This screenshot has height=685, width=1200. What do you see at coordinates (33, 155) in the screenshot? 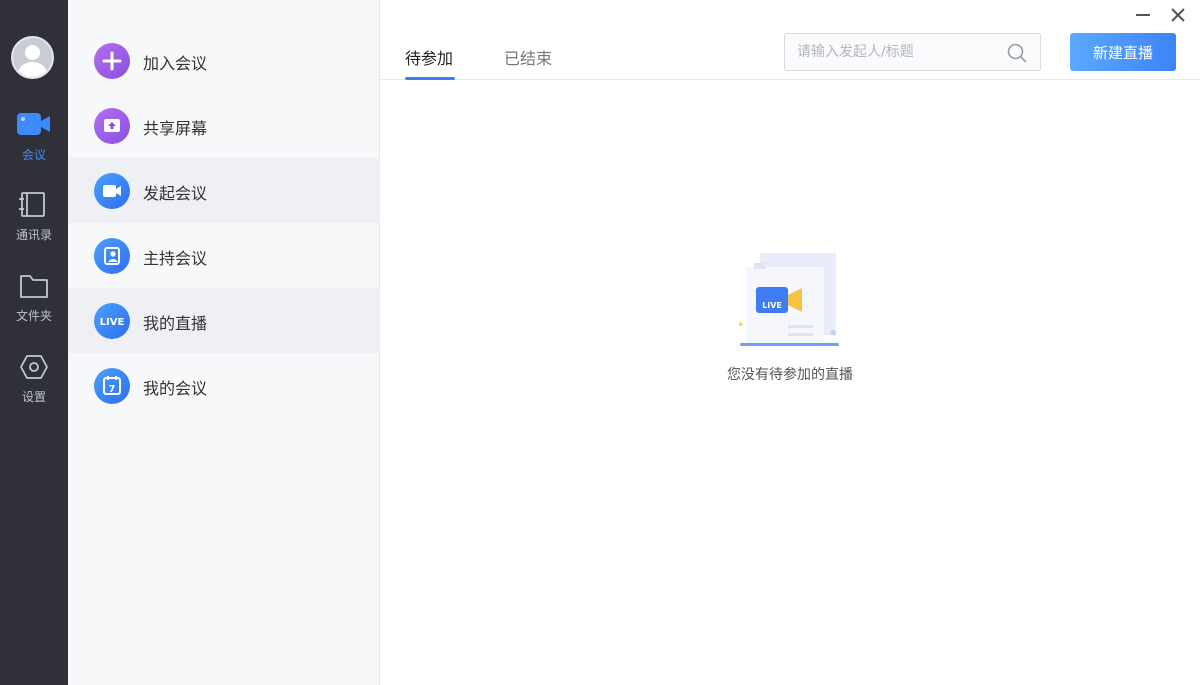
I see `rail-label: 会议` at bounding box center [33, 155].